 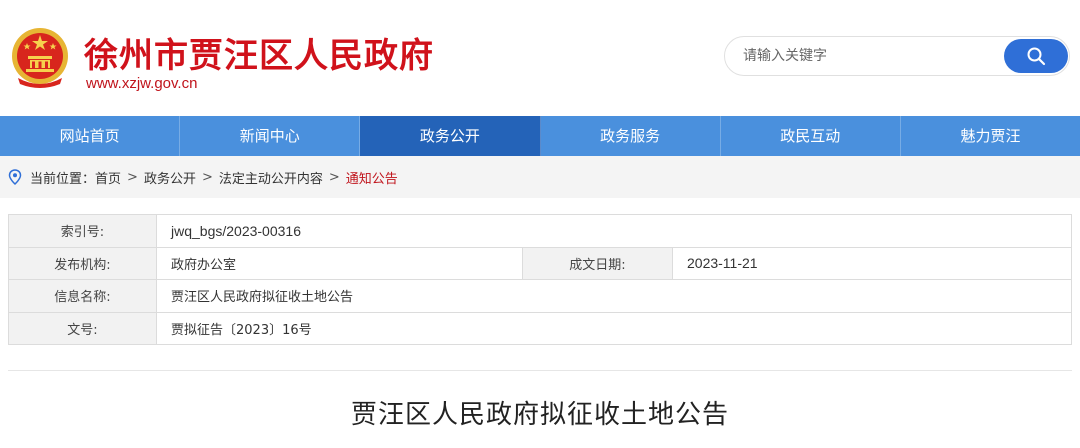 I want to click on article-title: 贾汪区人民政府拟征收土地公告, so click(x=539, y=415).